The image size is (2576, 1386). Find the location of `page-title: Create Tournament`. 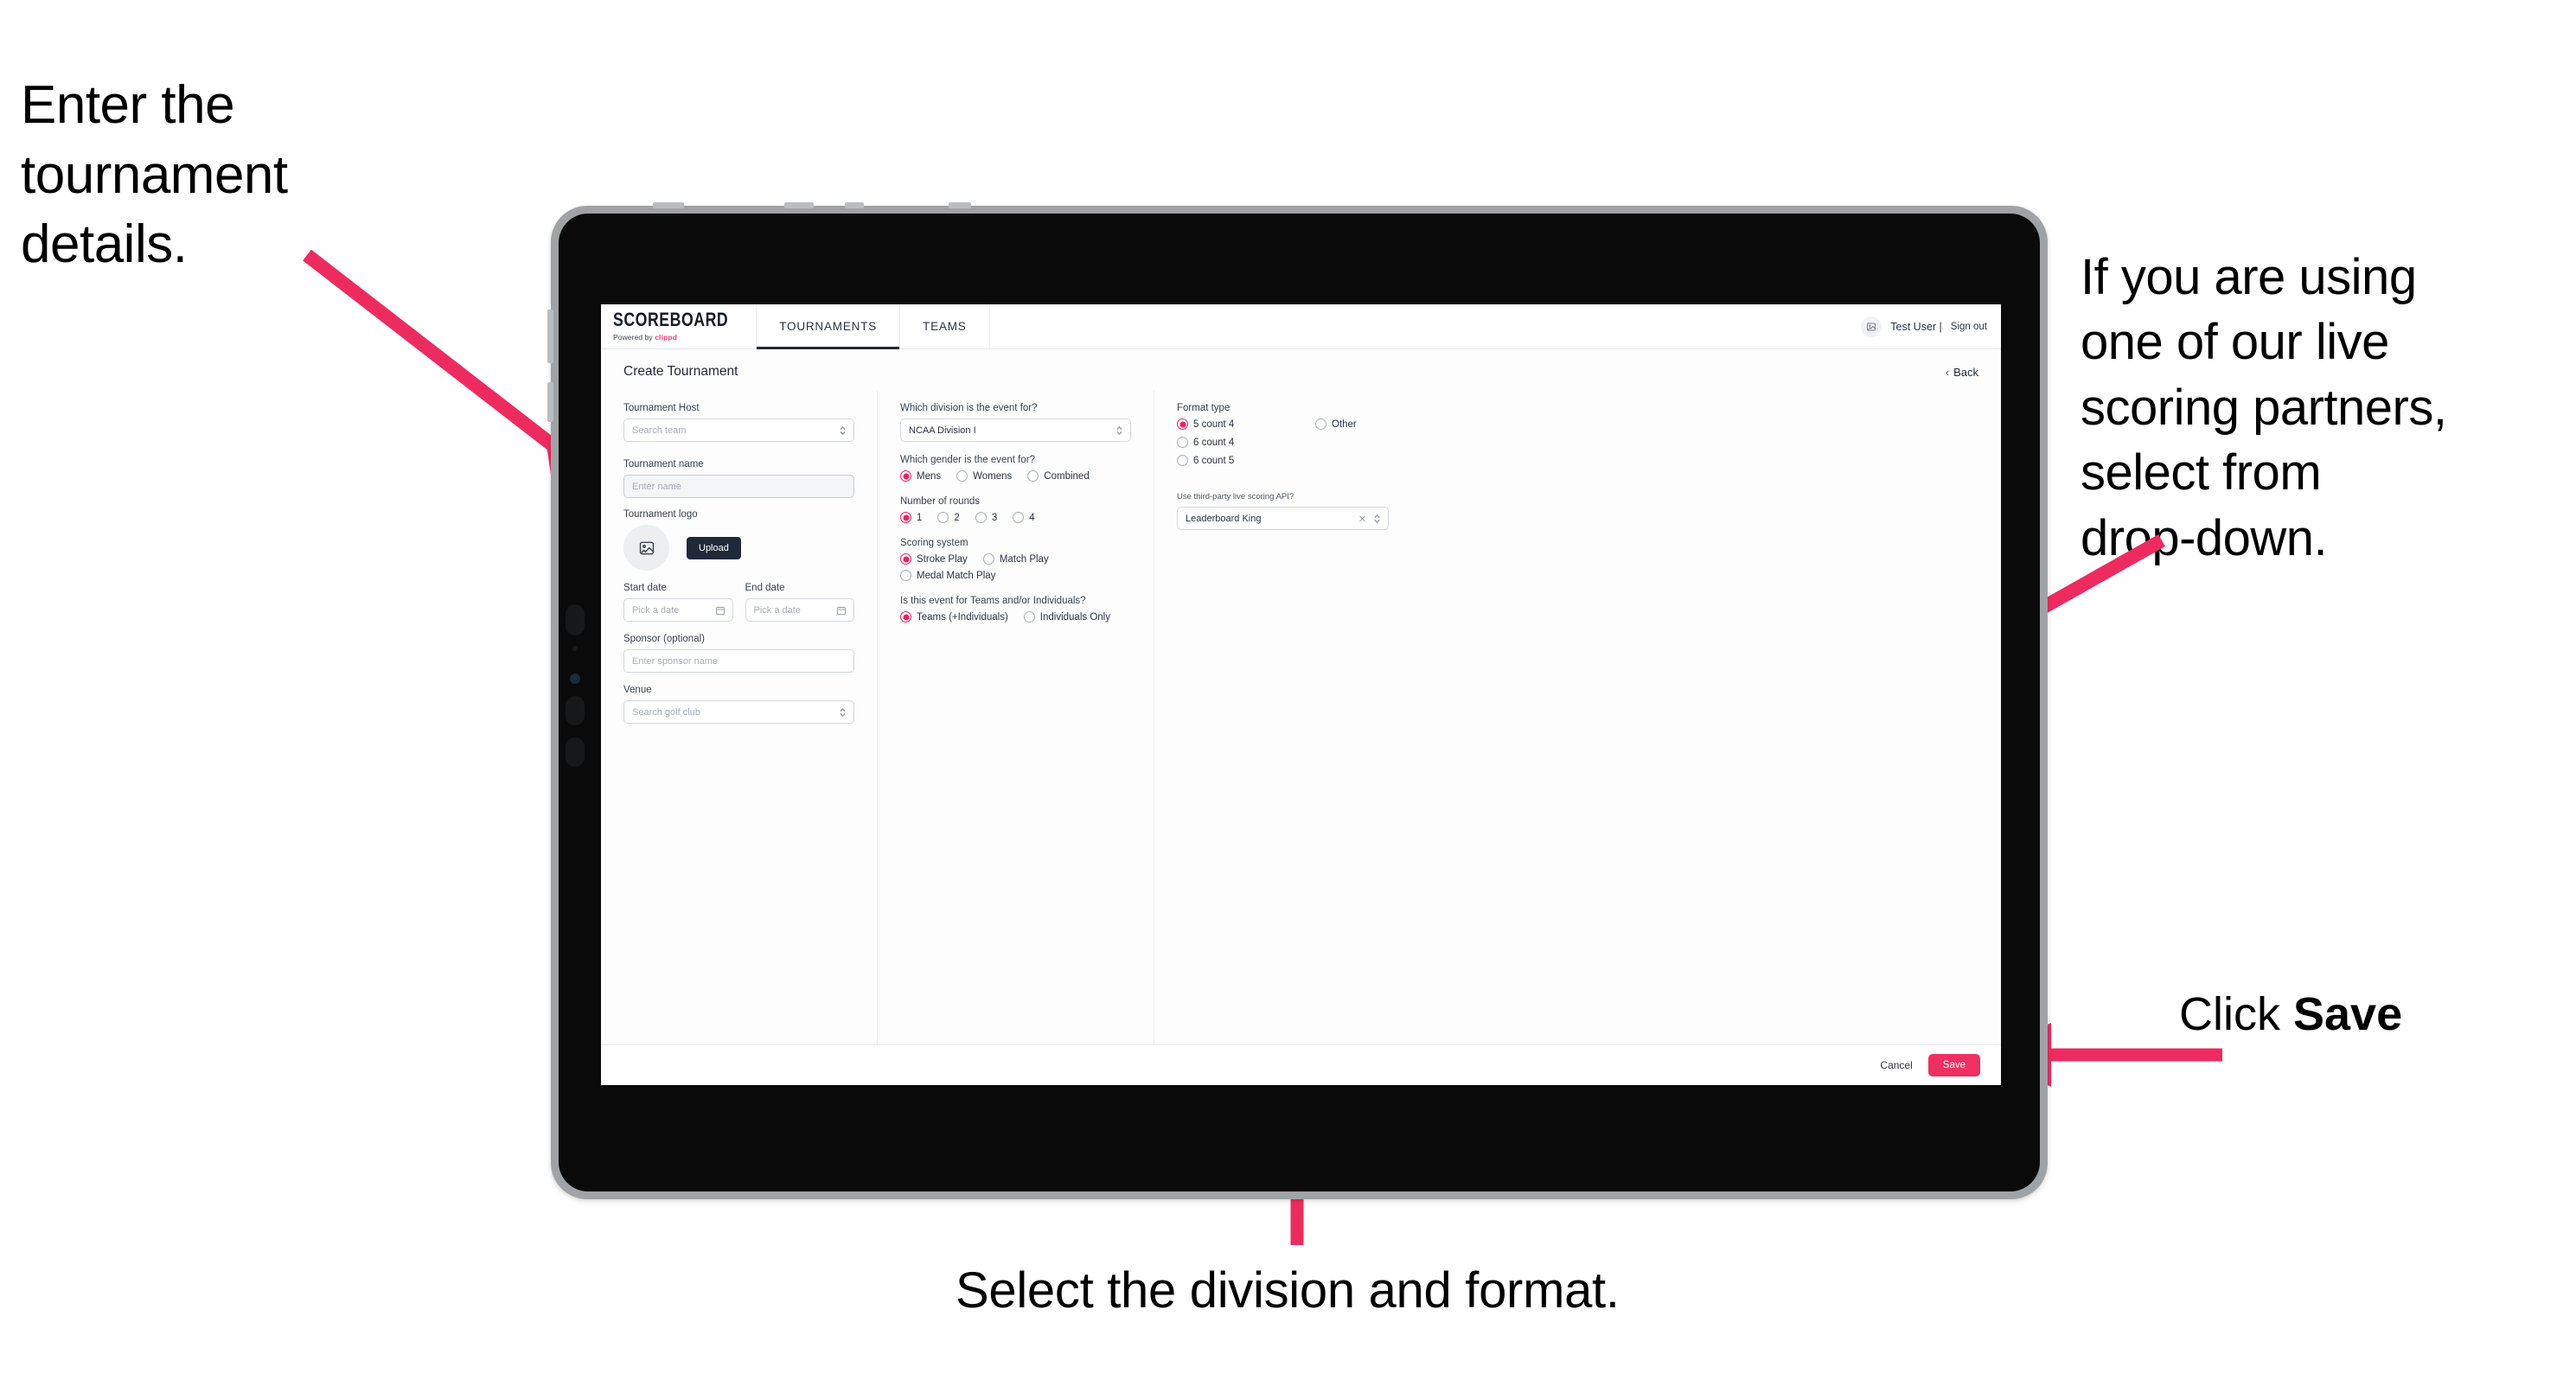

page-title: Create Tournament is located at coordinates (681, 371).